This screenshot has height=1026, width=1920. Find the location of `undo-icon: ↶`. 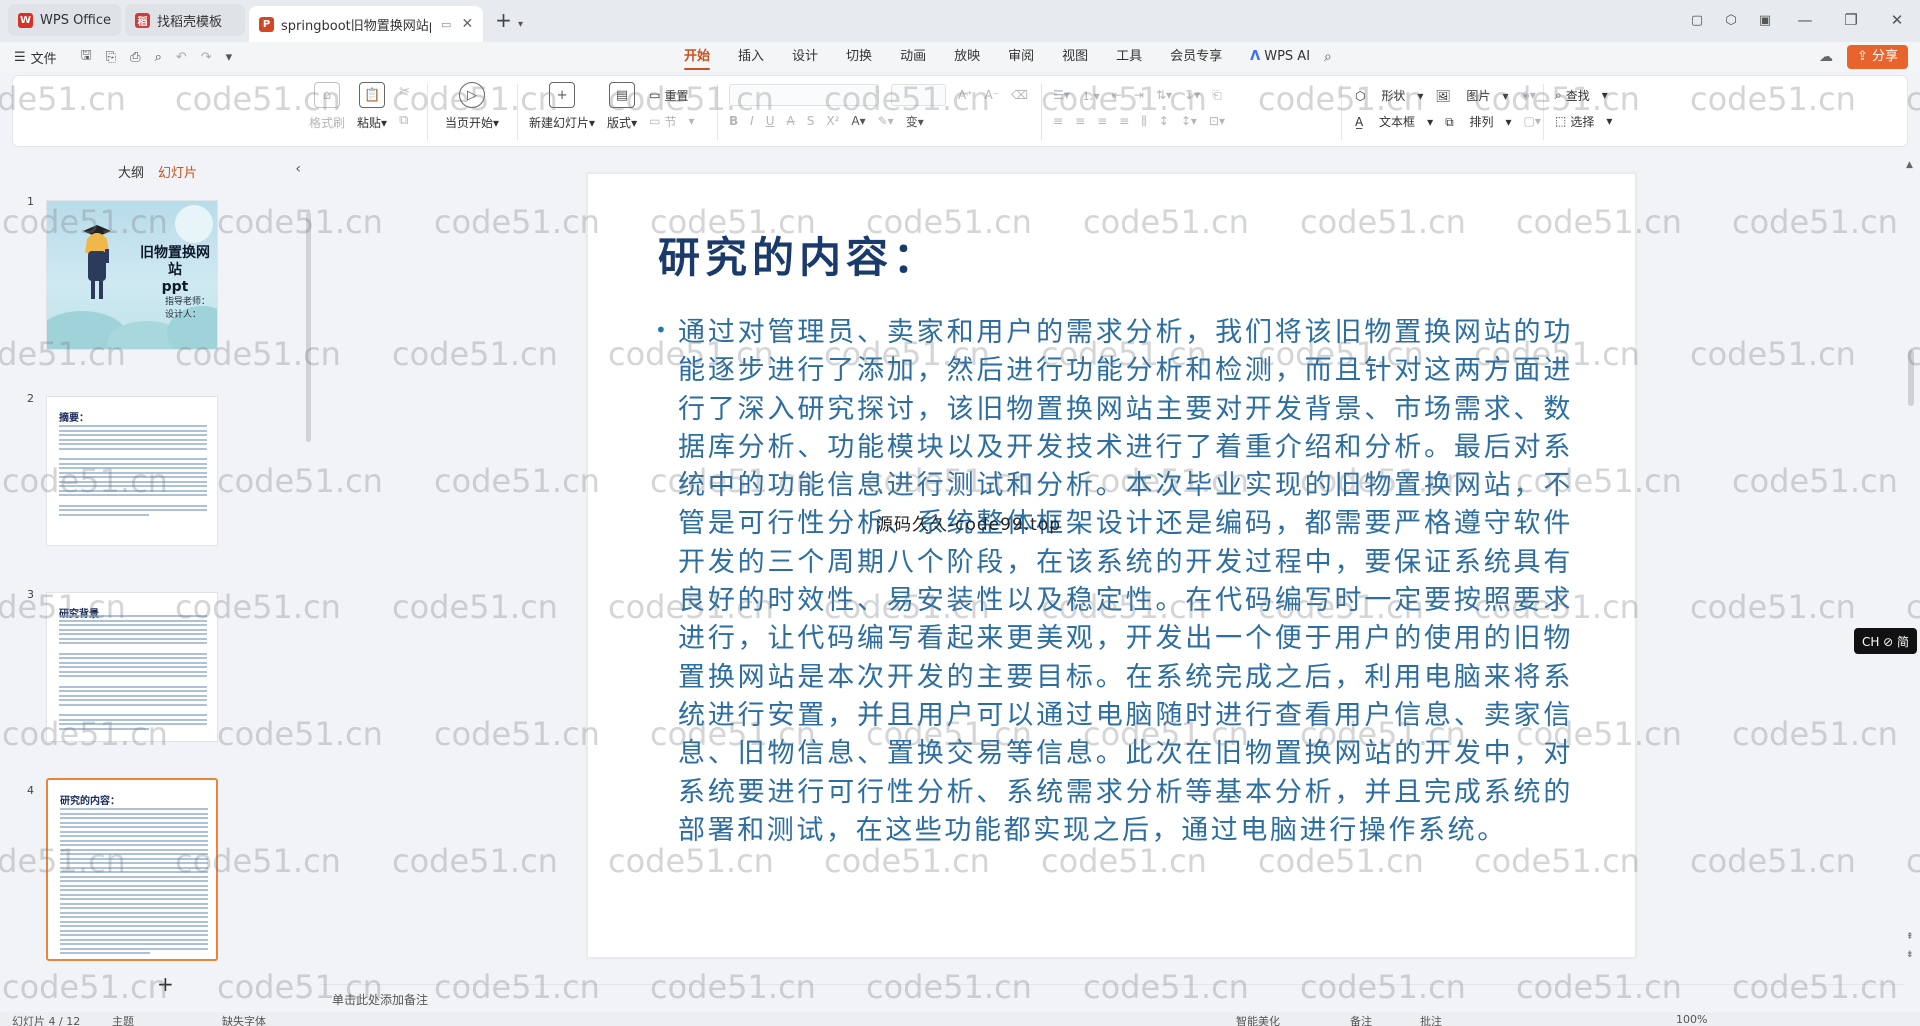

undo-icon: ↶ is located at coordinates (181, 57).